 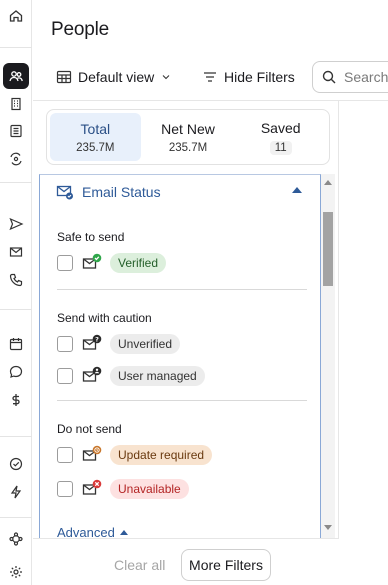 What do you see at coordinates (89, 429) in the screenshot?
I see `group-label-do-not-send: Do not send` at bounding box center [89, 429].